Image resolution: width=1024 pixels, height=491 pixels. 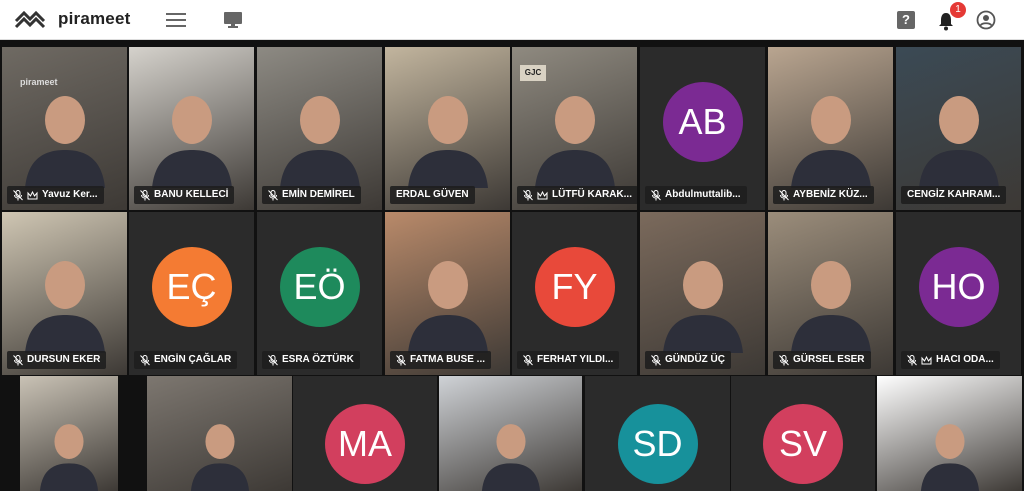 What do you see at coordinates (191, 286) in the screenshot?
I see `initials-avatar: EÇ` at bounding box center [191, 286].